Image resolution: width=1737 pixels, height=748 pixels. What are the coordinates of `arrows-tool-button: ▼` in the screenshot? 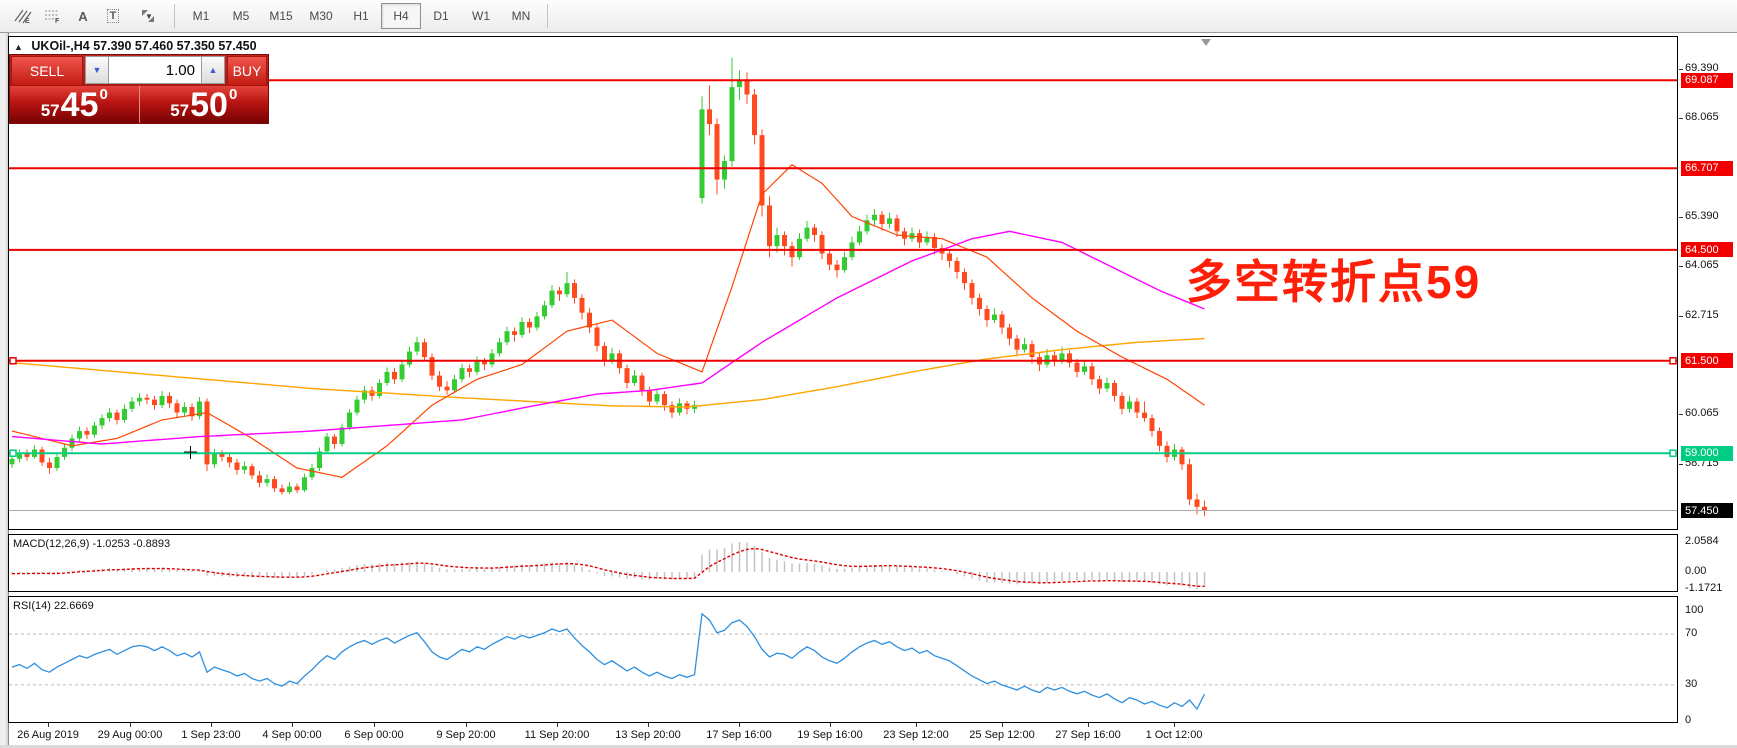 It's located at (148, 16).